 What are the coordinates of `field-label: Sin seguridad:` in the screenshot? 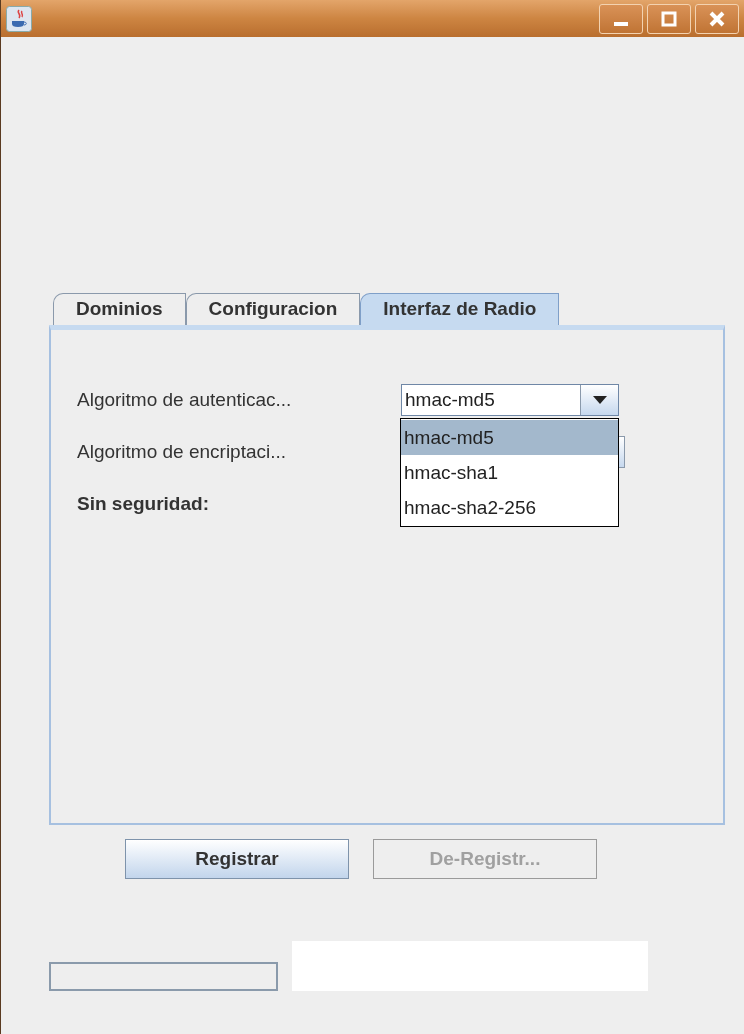 It's located at (143, 503).